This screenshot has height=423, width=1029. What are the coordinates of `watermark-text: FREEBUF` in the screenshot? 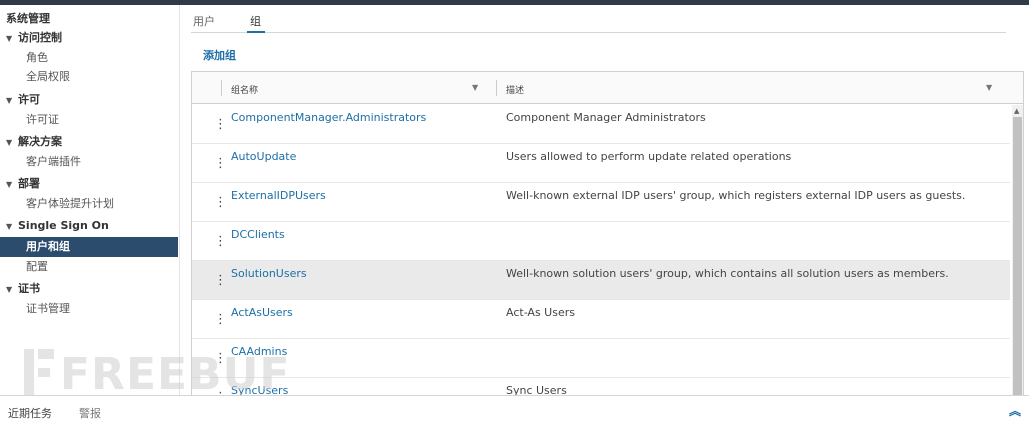 It's located at (175, 374).